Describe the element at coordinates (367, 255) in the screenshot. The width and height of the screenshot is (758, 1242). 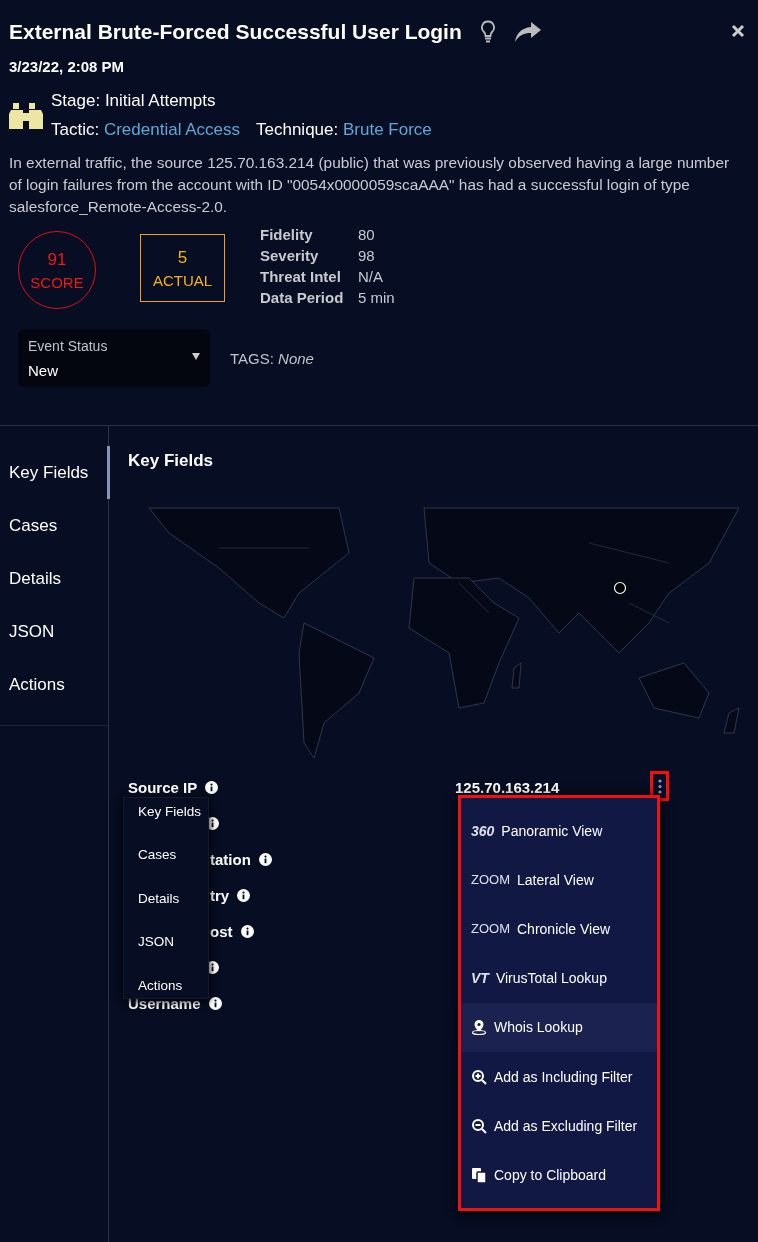
I see `metric-value: 98` at that location.